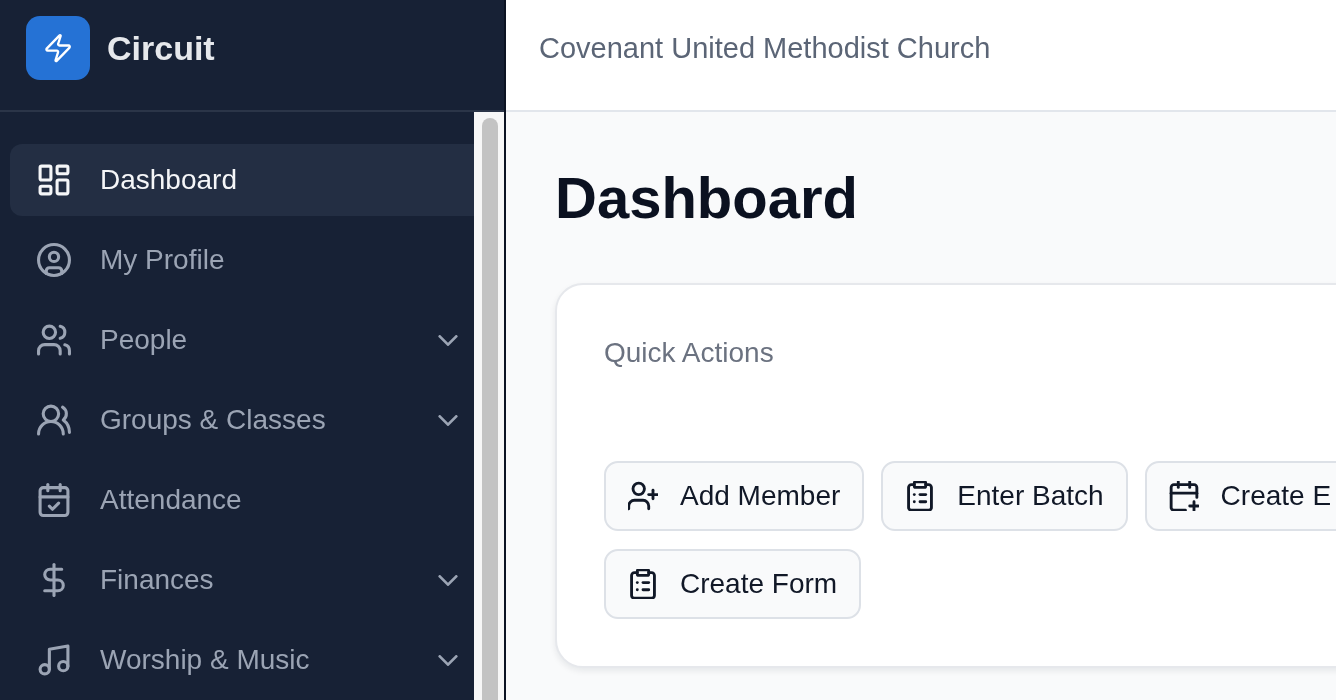 Image resolution: width=1336 pixels, height=700 pixels. What do you see at coordinates (54, 660) in the screenshot?
I see `music-note-icon` at bounding box center [54, 660].